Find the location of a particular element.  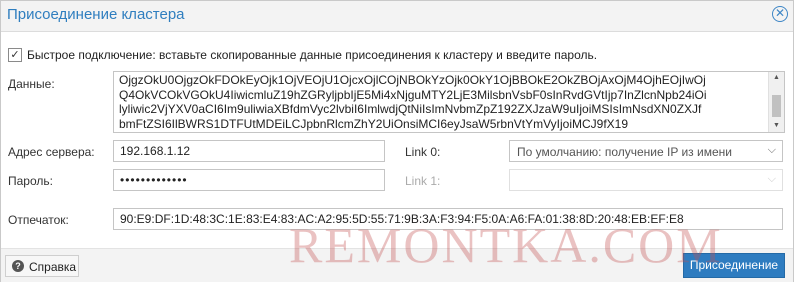

link0-value: По умолчанию: получение IP из имени is located at coordinates (624, 152).